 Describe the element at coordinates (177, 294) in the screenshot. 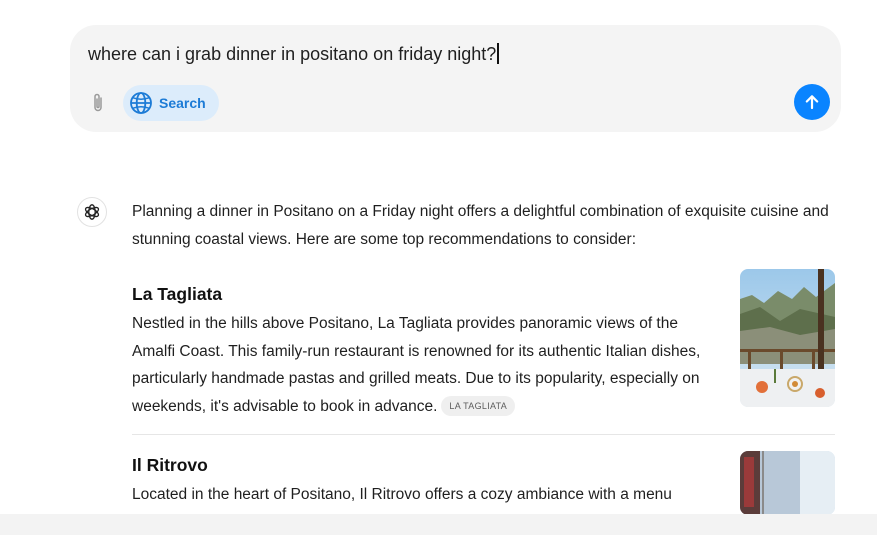

I see `restaurant-name: La Tagliata` at that location.